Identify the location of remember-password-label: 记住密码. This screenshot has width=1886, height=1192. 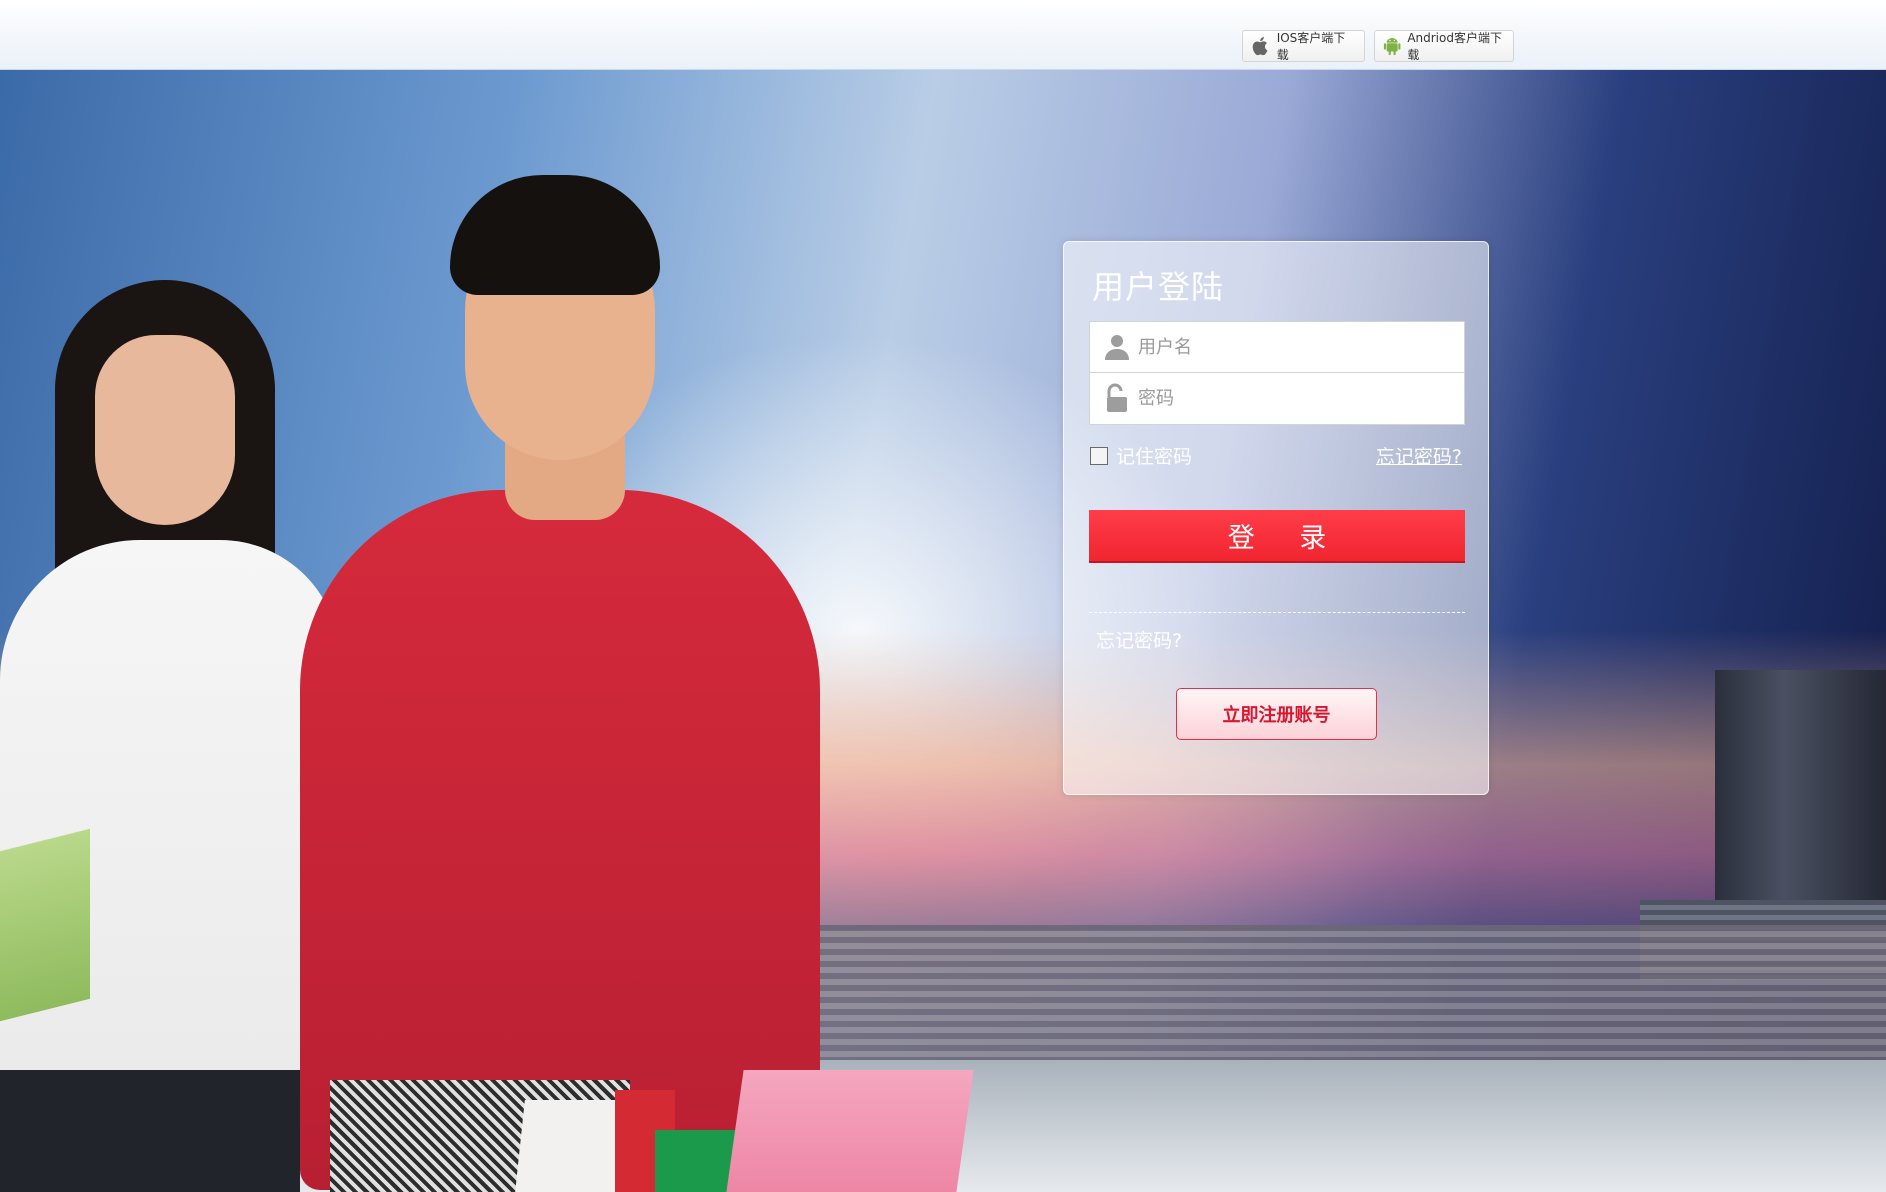
(1154, 457).